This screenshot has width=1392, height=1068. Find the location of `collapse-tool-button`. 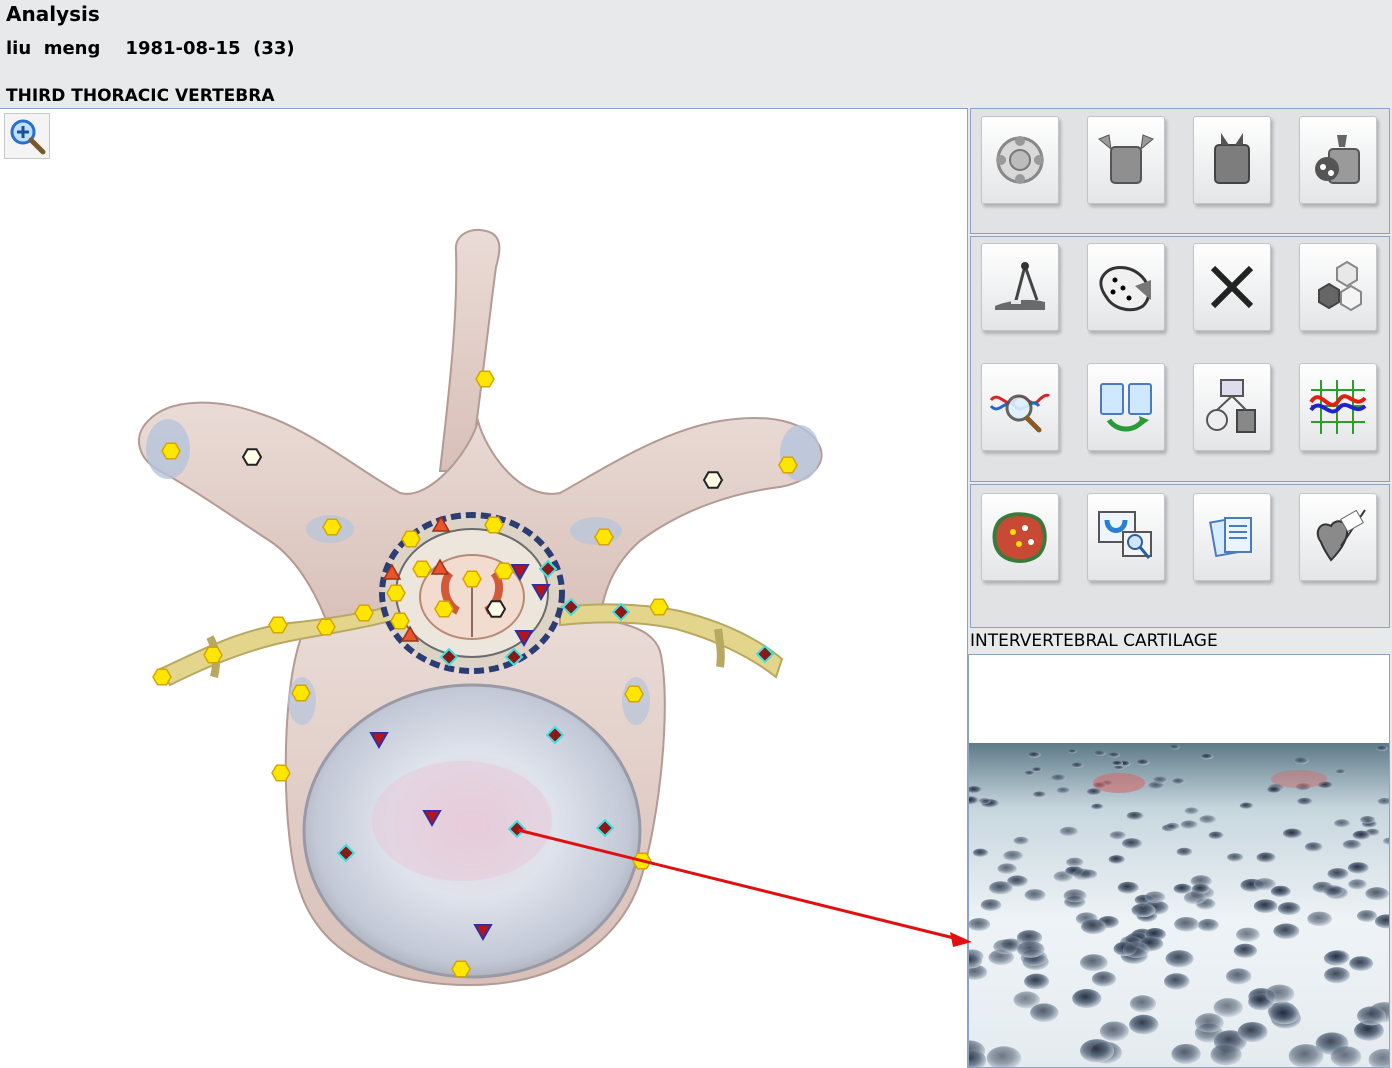

collapse-tool-button is located at coordinates (1232, 160).